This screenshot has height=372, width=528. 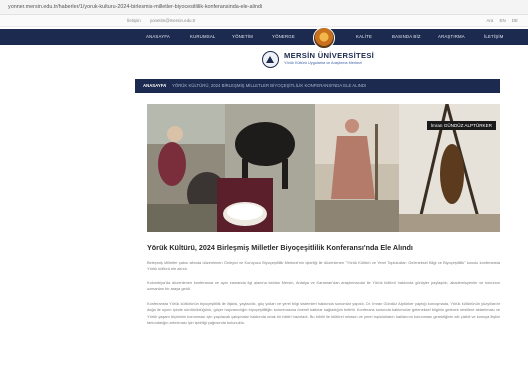 What do you see at coordinates (158, 36) in the screenshot?
I see `nav-item-home: ANASAYFA` at bounding box center [158, 36].